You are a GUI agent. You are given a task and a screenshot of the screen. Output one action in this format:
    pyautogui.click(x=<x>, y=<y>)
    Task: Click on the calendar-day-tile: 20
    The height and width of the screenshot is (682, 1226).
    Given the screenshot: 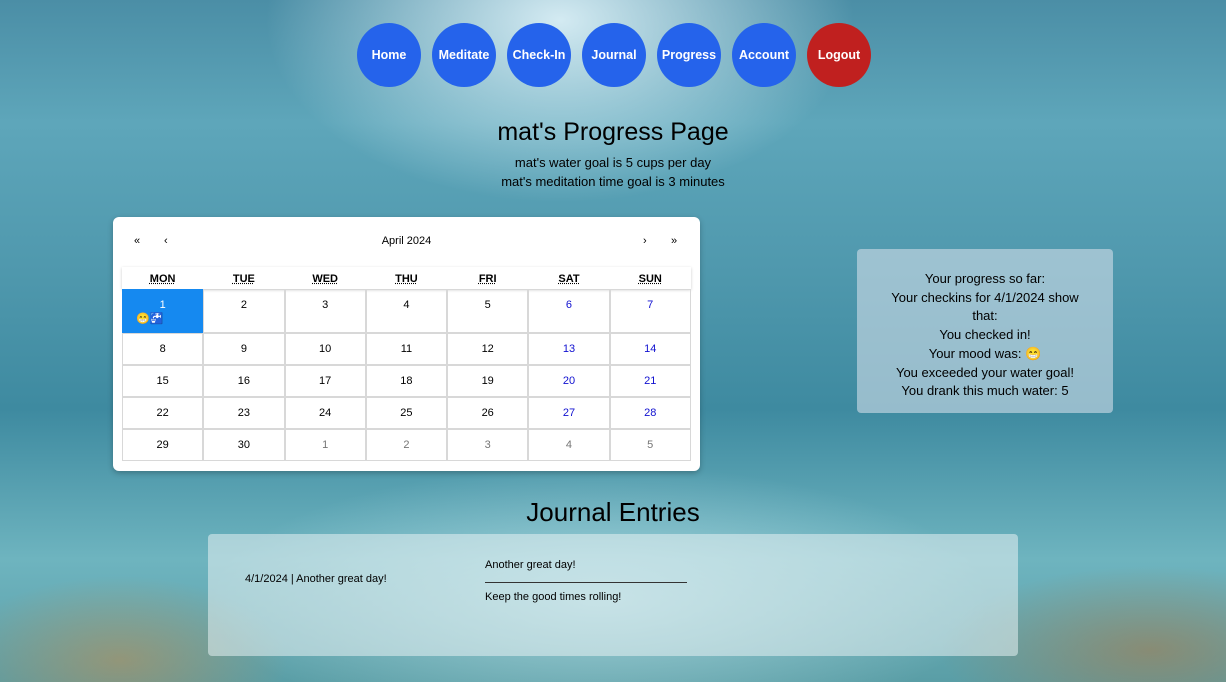 What is the action you would take?
    pyautogui.click(x=569, y=381)
    